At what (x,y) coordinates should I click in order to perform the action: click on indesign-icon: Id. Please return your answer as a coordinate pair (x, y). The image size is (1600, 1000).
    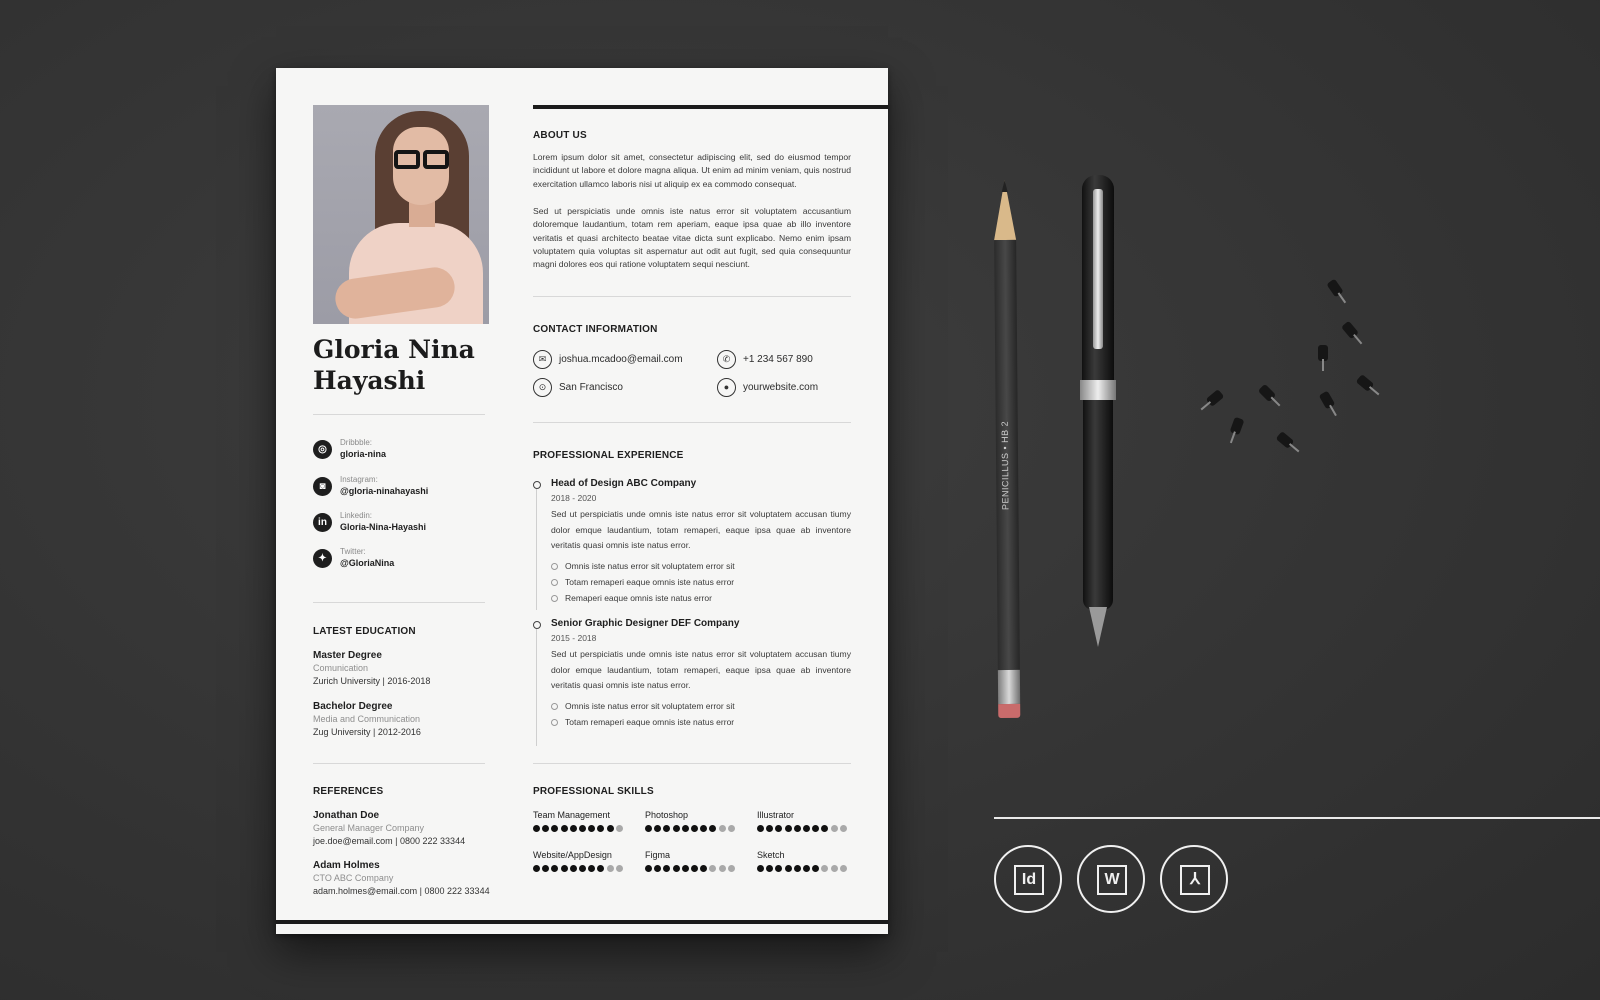
    Looking at the image, I should click on (1029, 880).